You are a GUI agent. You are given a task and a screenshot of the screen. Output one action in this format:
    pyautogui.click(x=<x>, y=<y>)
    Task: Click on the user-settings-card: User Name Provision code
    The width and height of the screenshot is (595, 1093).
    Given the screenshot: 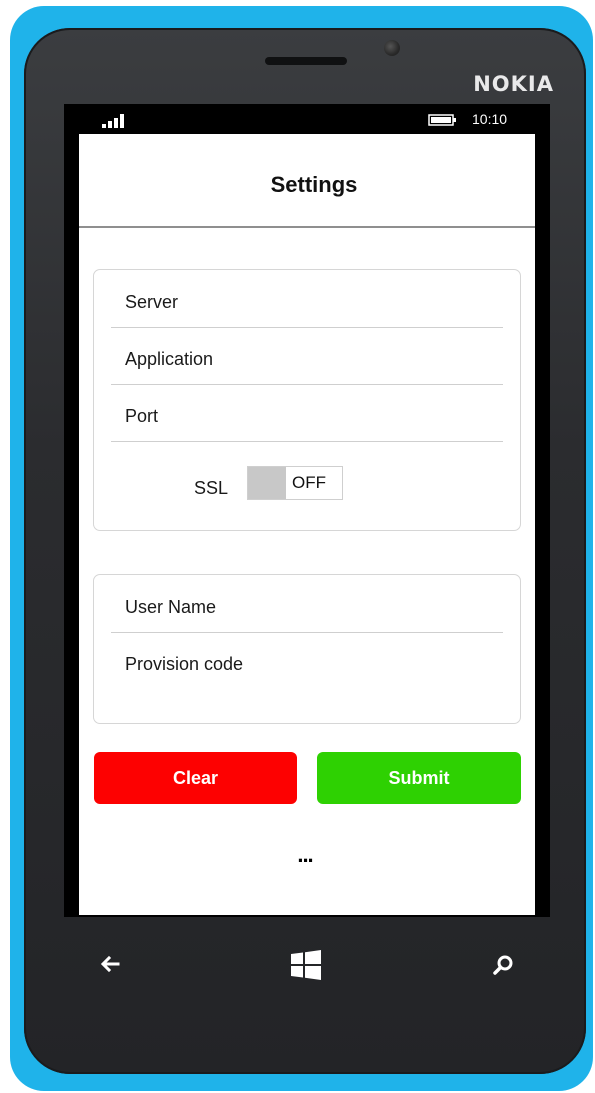 What is the action you would take?
    pyautogui.click(x=307, y=649)
    